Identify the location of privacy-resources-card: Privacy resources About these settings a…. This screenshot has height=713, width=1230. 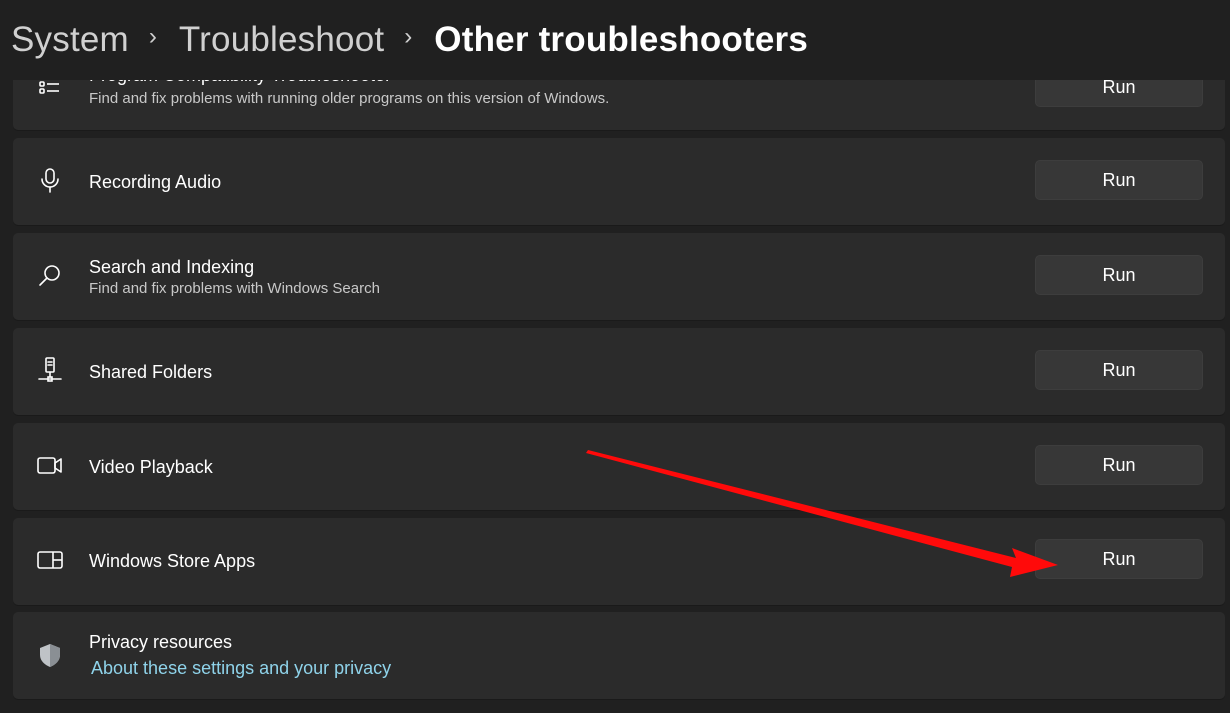
(619, 655).